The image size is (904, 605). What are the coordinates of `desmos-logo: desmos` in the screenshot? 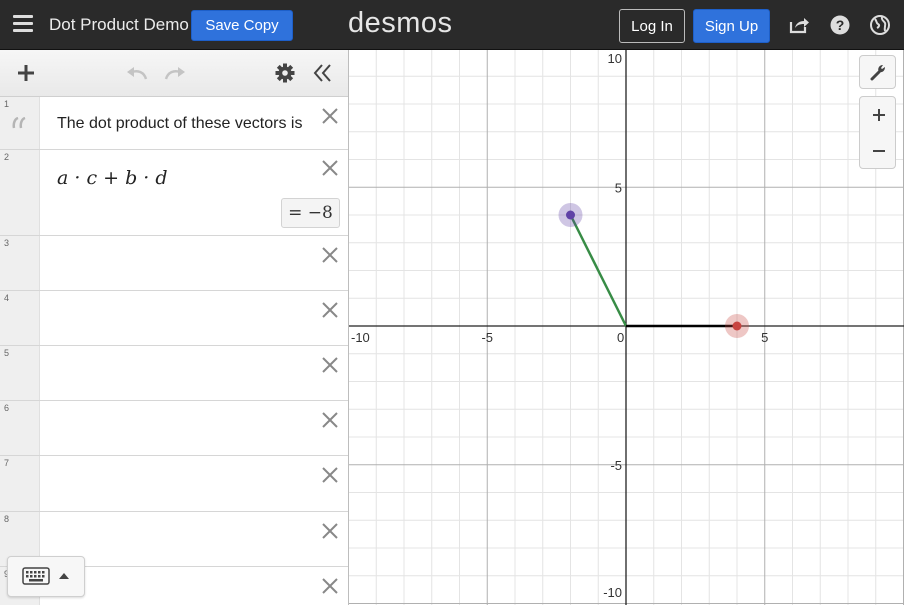 It's located at (400, 23).